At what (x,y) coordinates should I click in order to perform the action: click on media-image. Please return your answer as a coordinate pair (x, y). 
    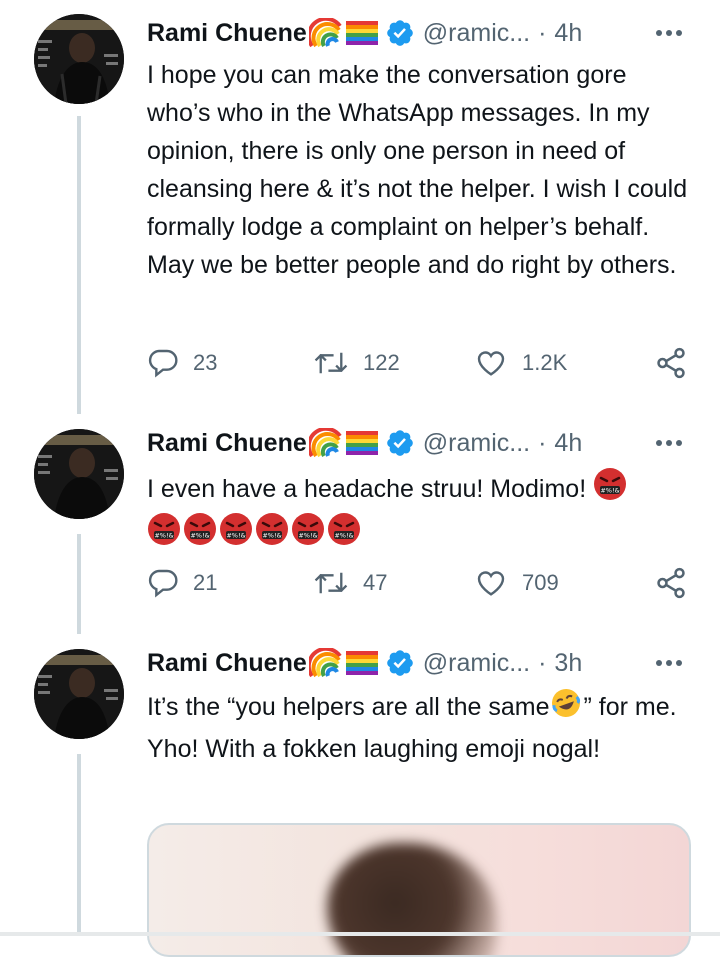
    Looking at the image, I should click on (419, 890).